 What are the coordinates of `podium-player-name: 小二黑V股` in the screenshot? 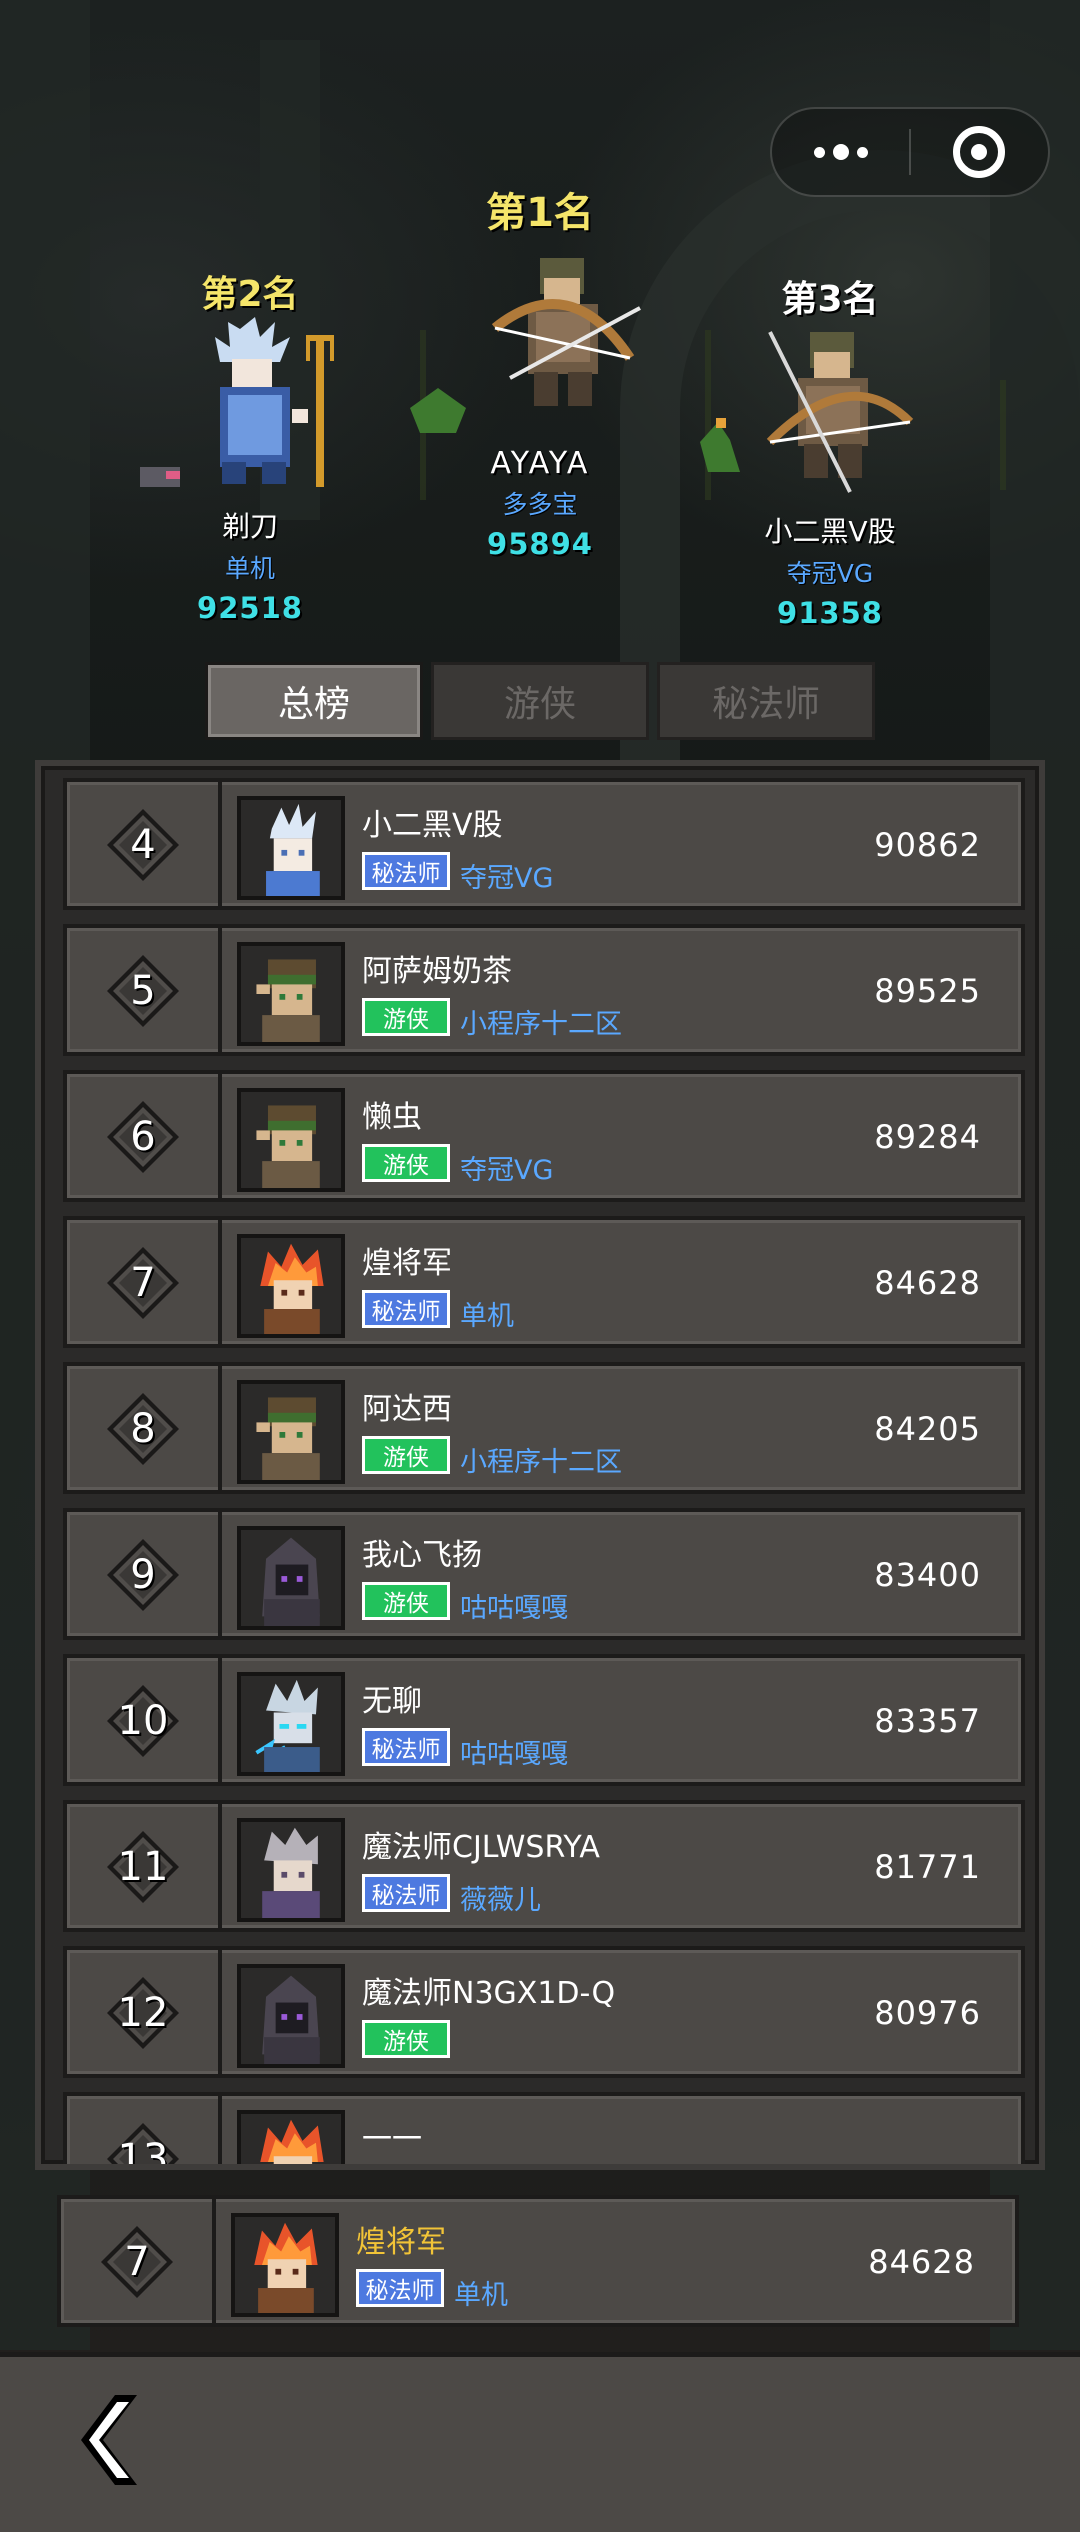 It's located at (830, 531).